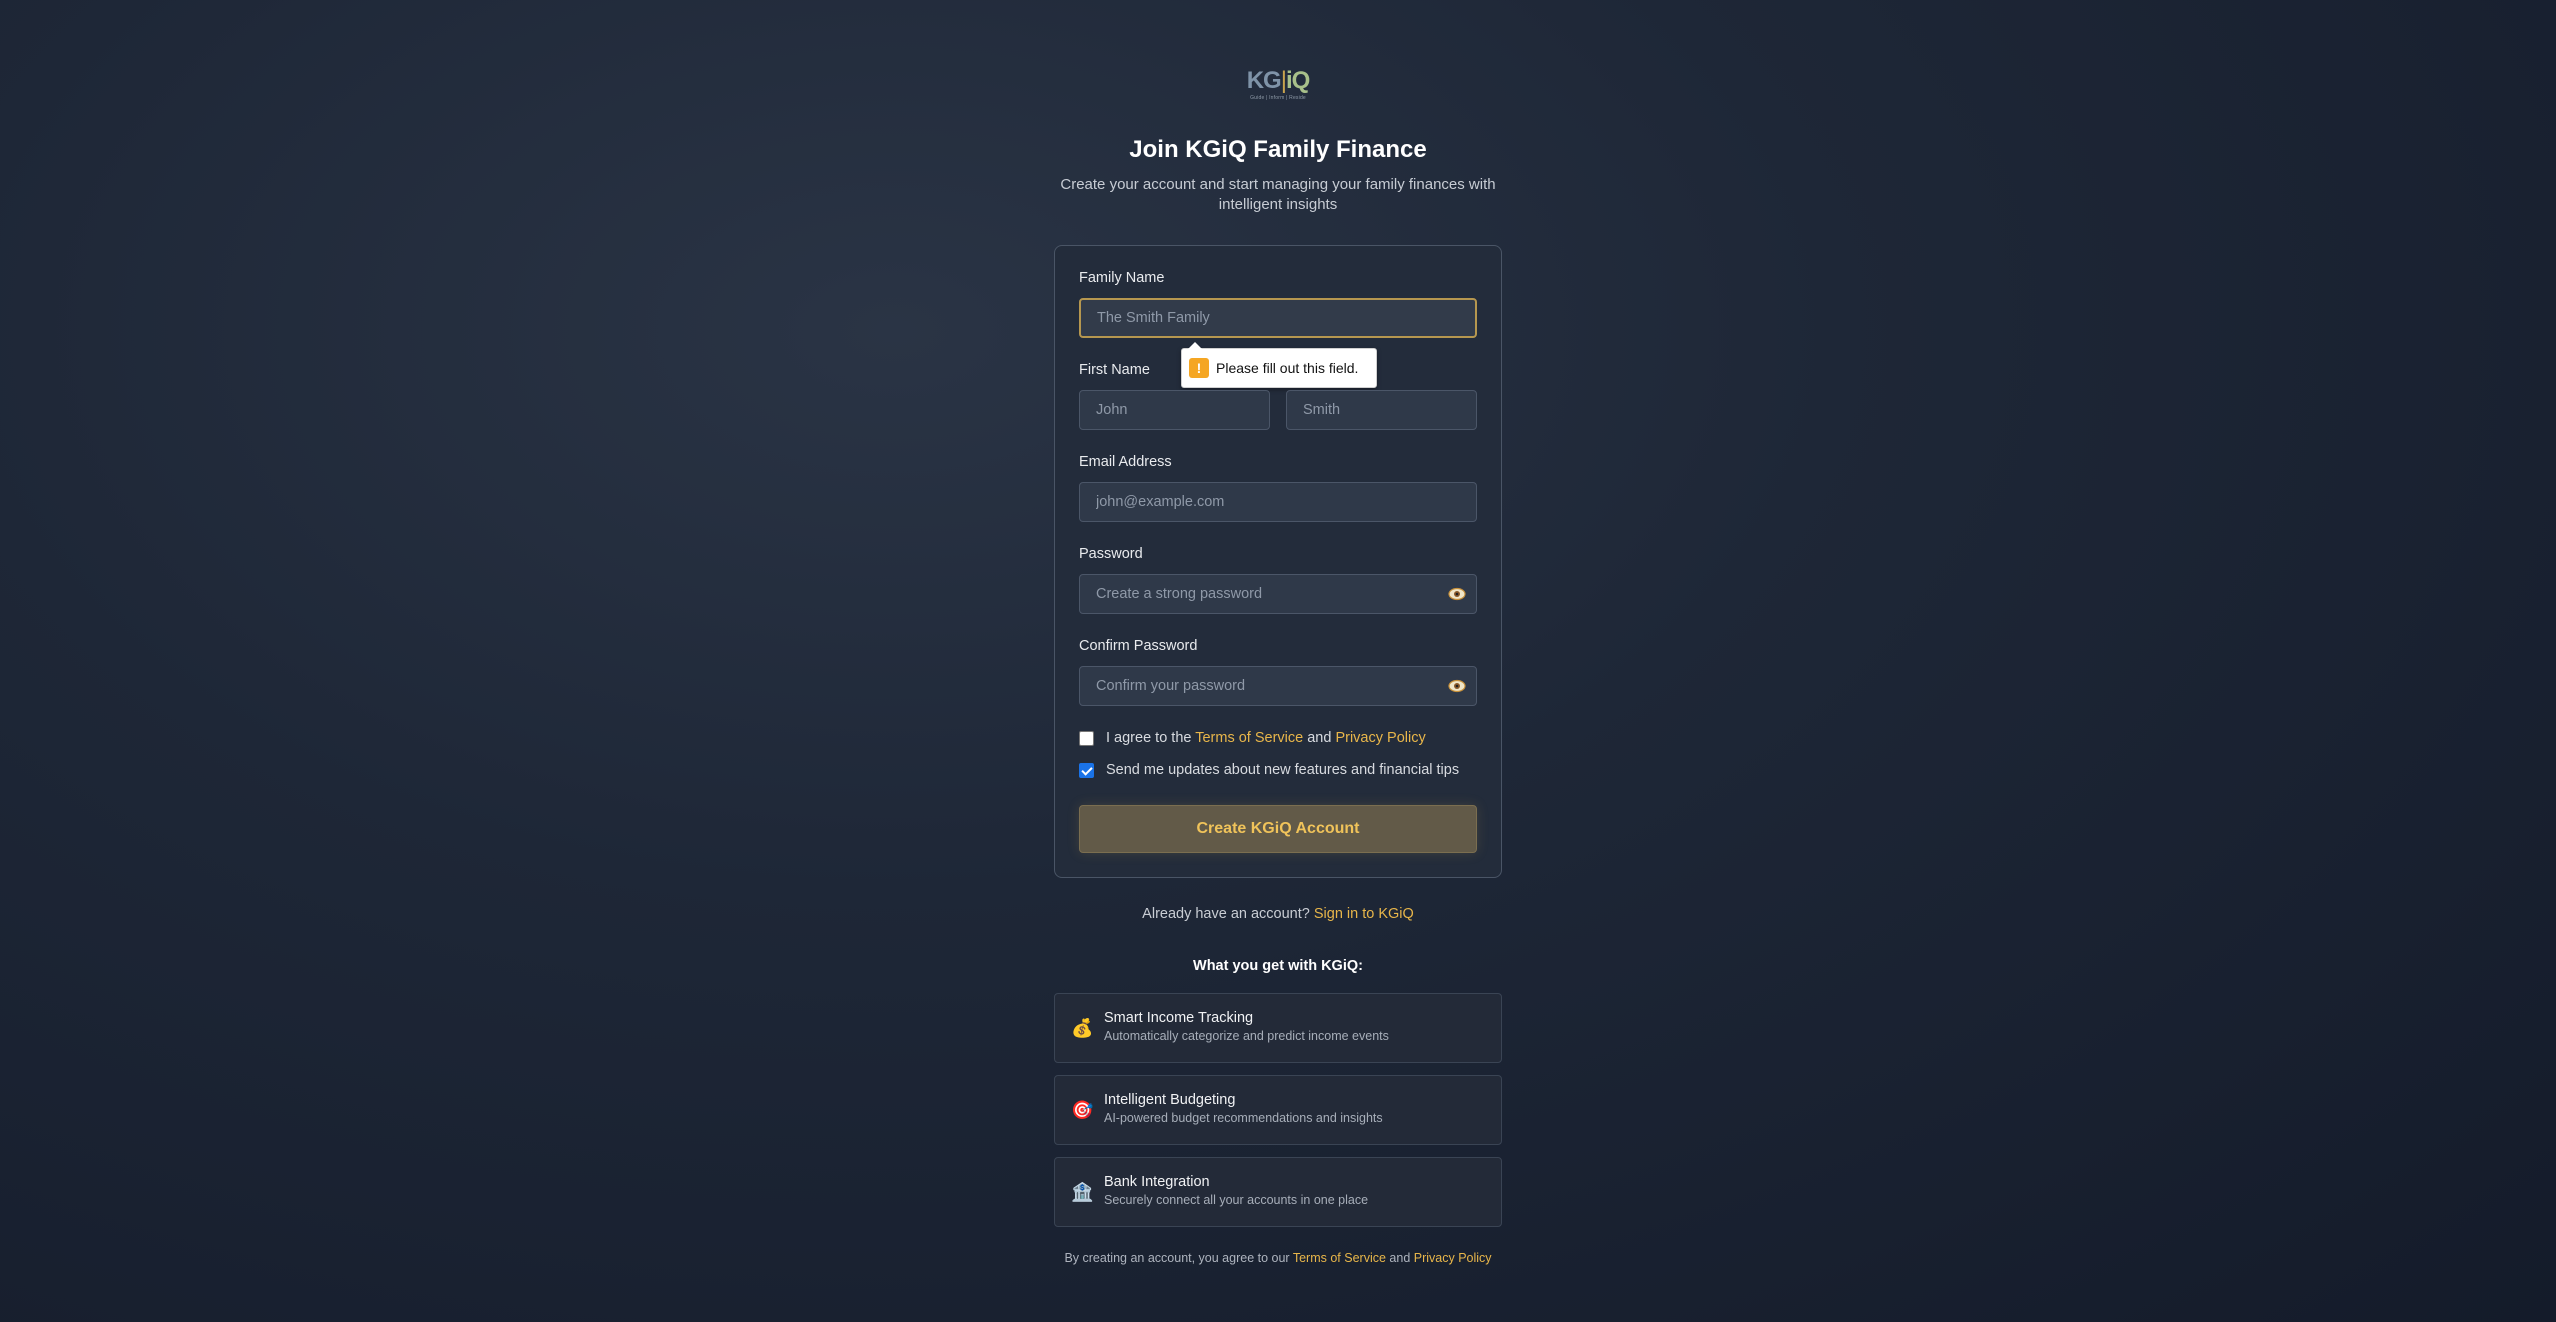  I want to click on logo-mark: KG|iQ, so click(1278, 81).